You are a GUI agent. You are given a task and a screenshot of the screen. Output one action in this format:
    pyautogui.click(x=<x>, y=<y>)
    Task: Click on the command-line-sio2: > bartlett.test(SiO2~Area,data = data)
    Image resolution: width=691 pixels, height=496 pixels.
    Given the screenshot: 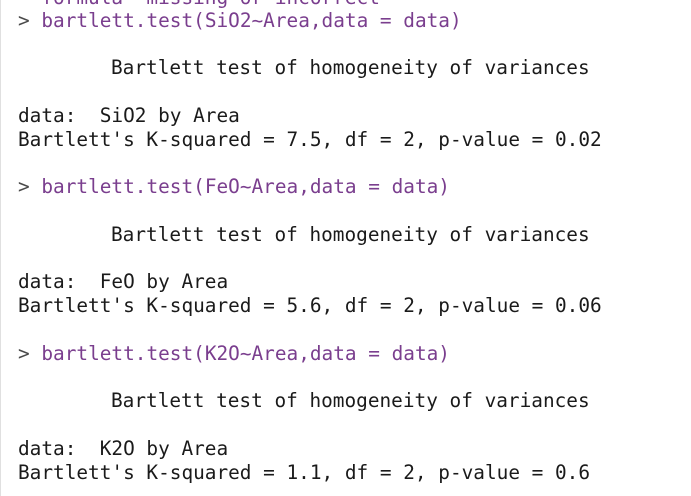 What is the action you would take?
    pyautogui.click(x=240, y=21)
    